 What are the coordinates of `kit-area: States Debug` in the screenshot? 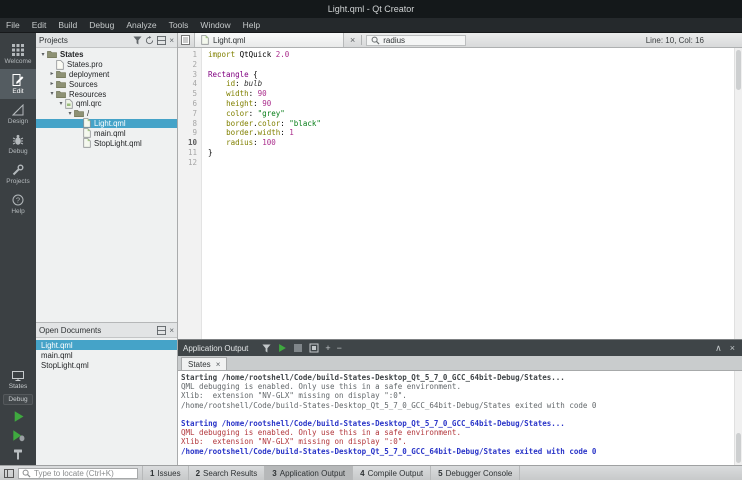 It's located at (18, 418).